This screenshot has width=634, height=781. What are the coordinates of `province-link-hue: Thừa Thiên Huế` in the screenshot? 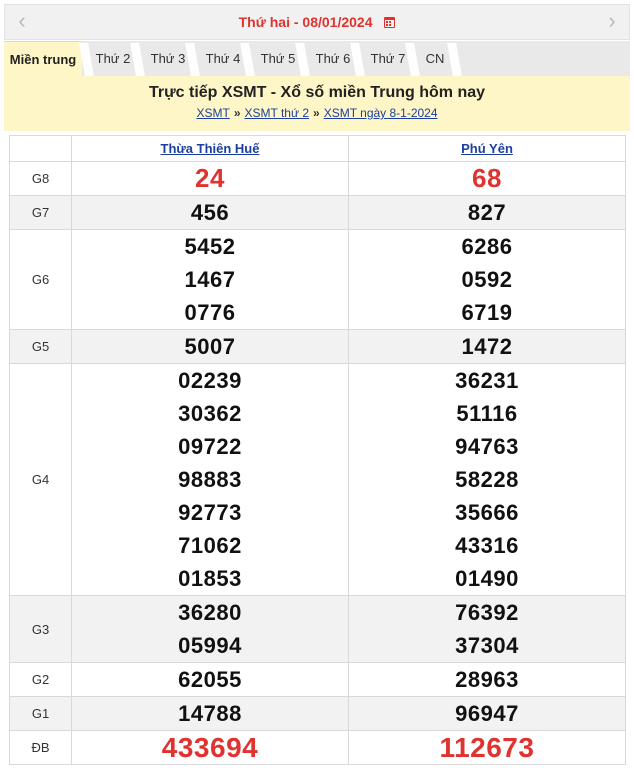 It's located at (210, 148).